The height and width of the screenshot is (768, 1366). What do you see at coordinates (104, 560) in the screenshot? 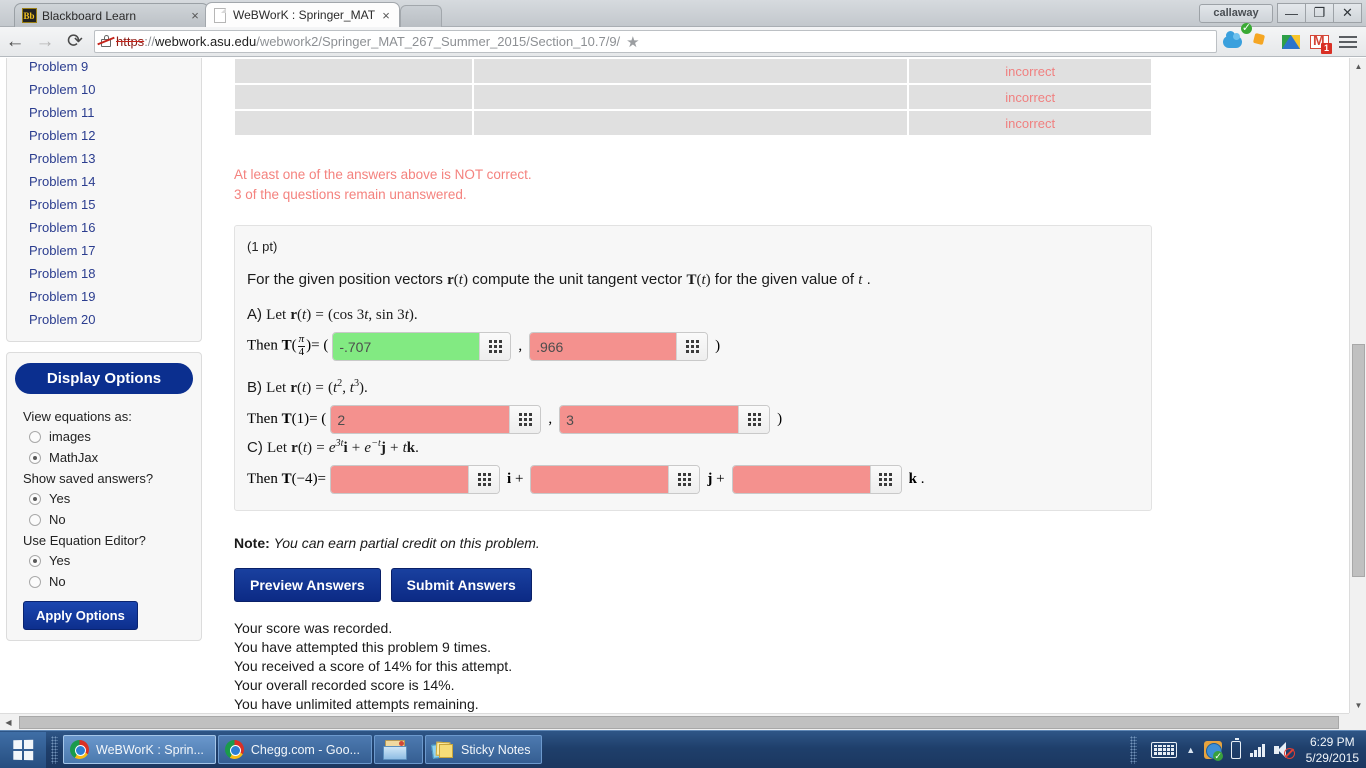
I see `radio-equation-editor-yes: Yes` at bounding box center [104, 560].